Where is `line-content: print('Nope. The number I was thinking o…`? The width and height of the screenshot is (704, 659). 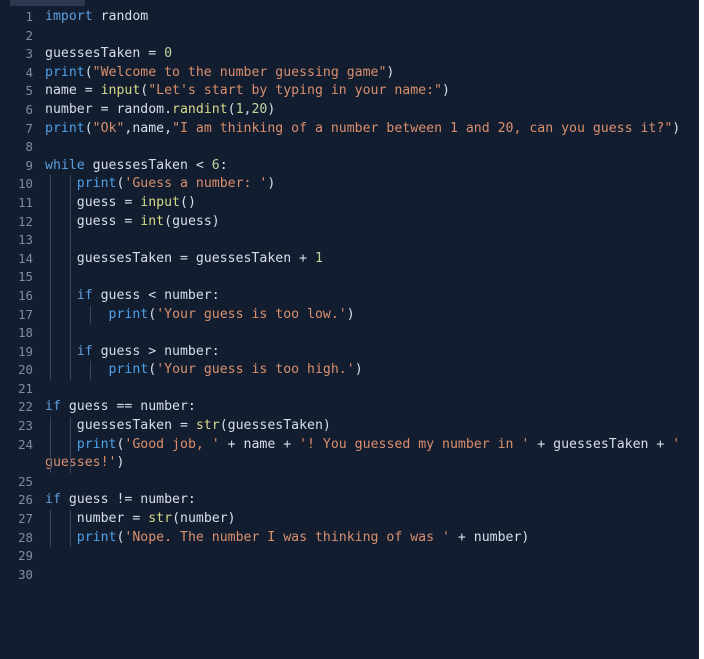 line-content: print('Nope. The number I was thinking o… is located at coordinates (366, 538).